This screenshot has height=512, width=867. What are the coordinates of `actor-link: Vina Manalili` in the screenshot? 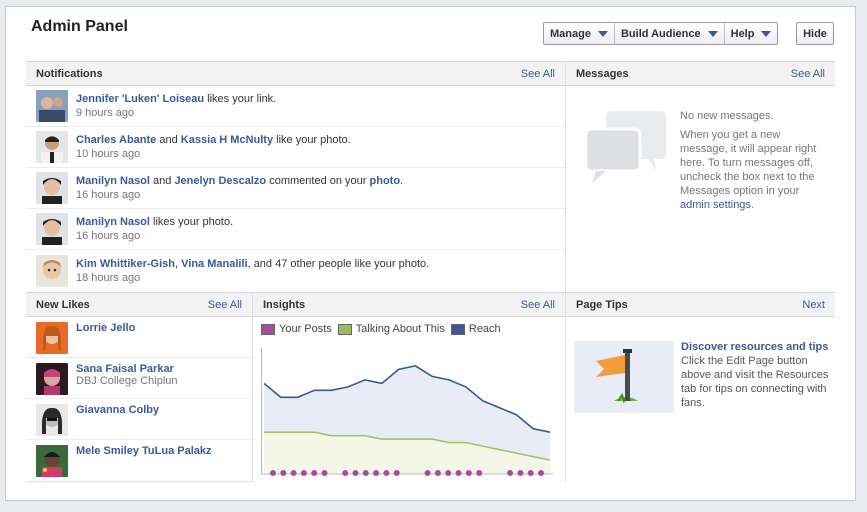 It's located at (214, 264).